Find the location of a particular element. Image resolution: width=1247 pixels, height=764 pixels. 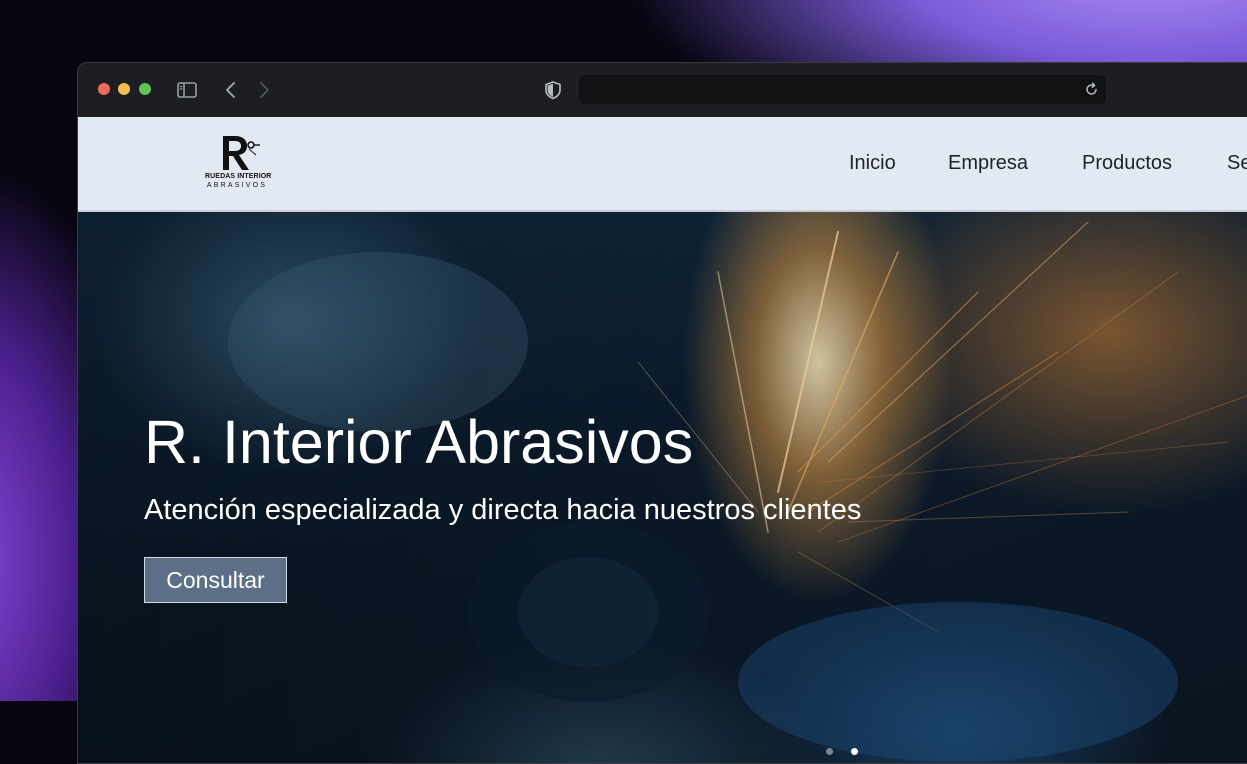

close-window-button is located at coordinates (104, 89).